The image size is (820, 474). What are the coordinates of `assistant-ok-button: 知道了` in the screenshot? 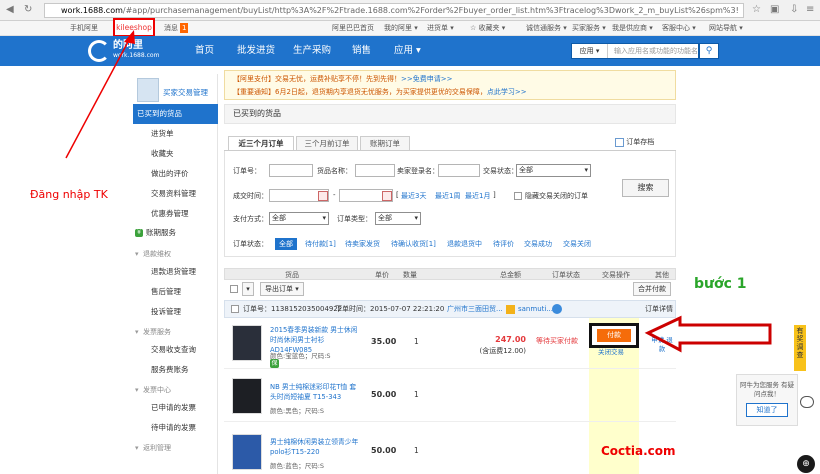 It's located at (767, 410).